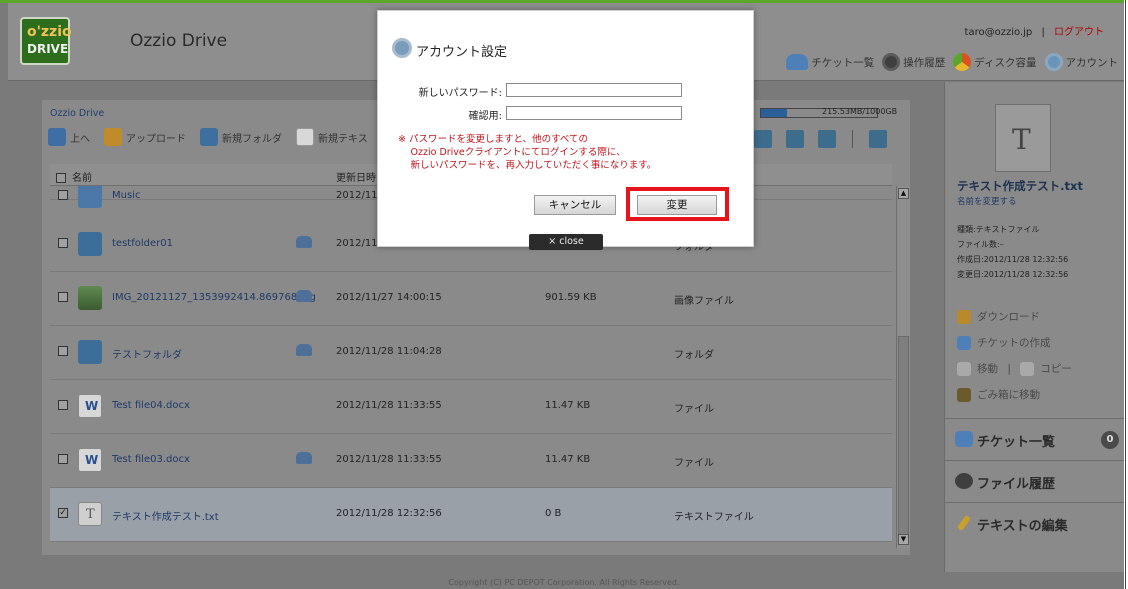  Describe the element at coordinates (964, 343) in the screenshot. I see `ticket-icon` at that location.